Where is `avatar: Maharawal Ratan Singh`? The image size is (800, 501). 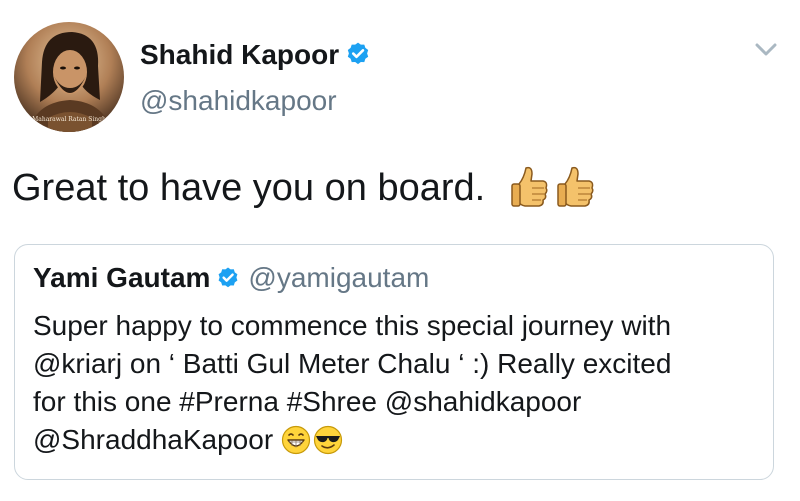
avatar: Maharawal Ratan Singh is located at coordinates (69, 77).